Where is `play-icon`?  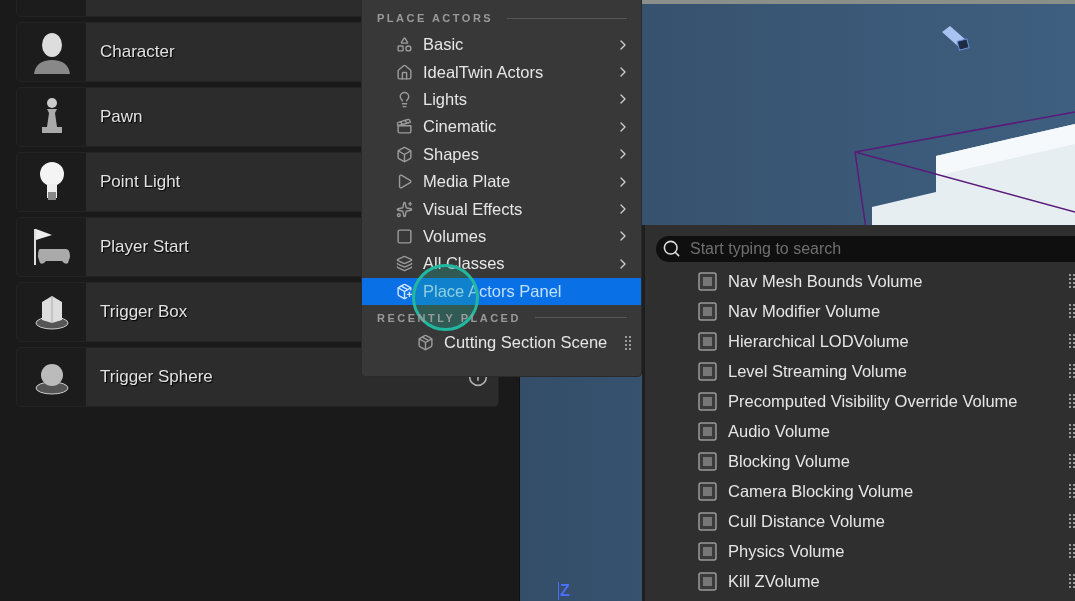
play-icon is located at coordinates (404, 182).